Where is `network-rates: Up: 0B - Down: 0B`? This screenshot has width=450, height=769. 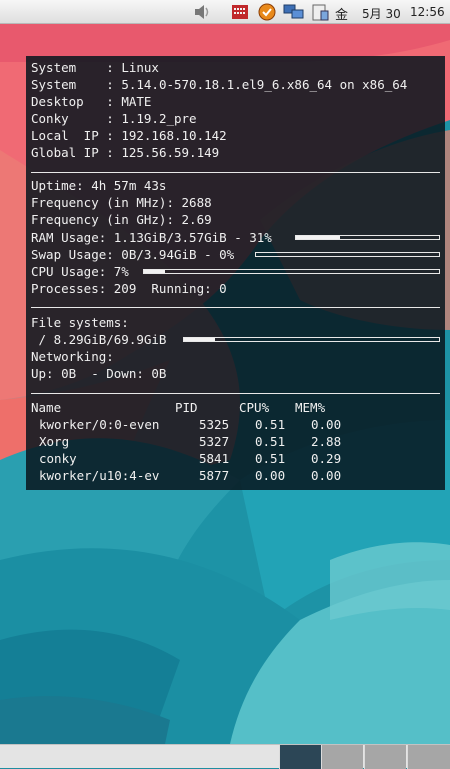 network-rates: Up: 0B - Down: 0B is located at coordinates (99, 373).